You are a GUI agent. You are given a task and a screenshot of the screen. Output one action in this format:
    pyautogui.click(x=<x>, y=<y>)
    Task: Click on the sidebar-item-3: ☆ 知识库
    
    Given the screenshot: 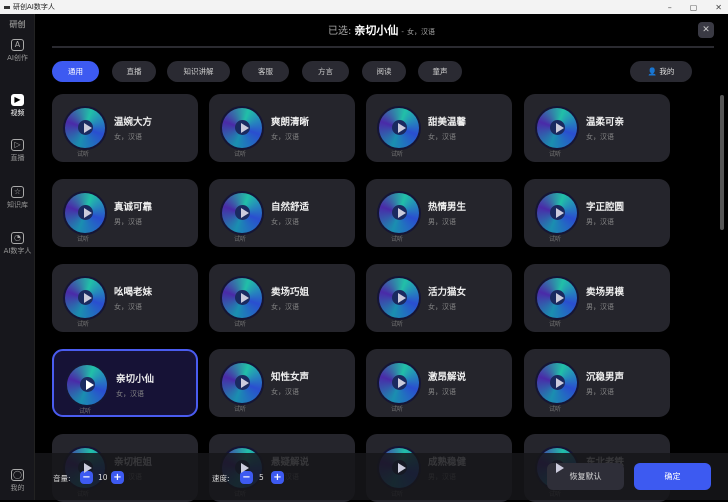 What is the action you would take?
    pyautogui.click(x=17, y=198)
    